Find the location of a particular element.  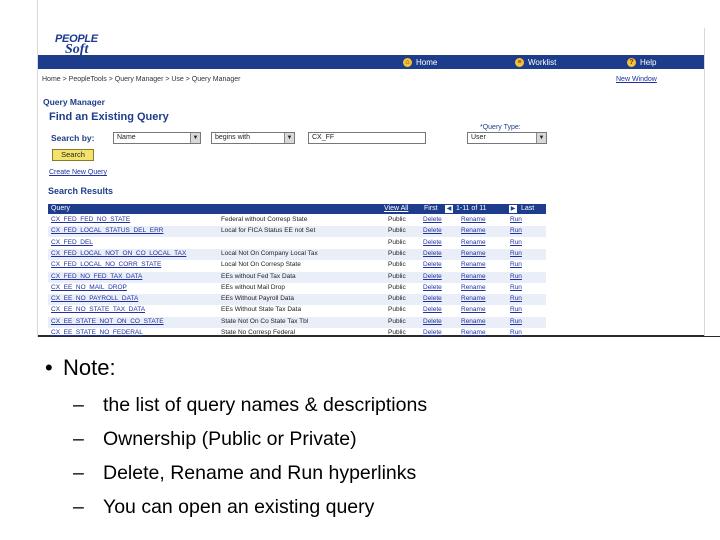

results-grid-header: Query View All First ◀ 1-11 of 11 ▶ Last is located at coordinates (297, 209).